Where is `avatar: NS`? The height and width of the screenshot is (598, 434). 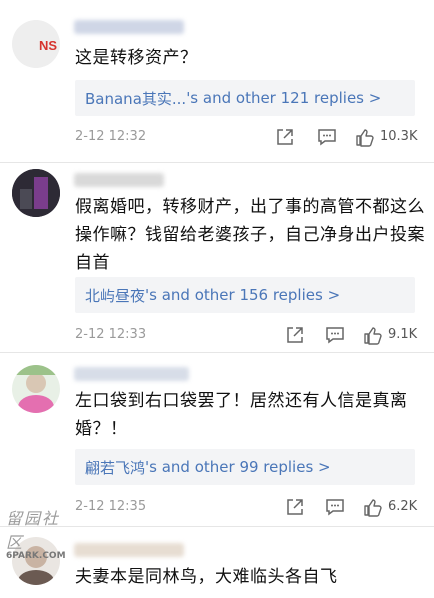
avatar: NS is located at coordinates (36, 44).